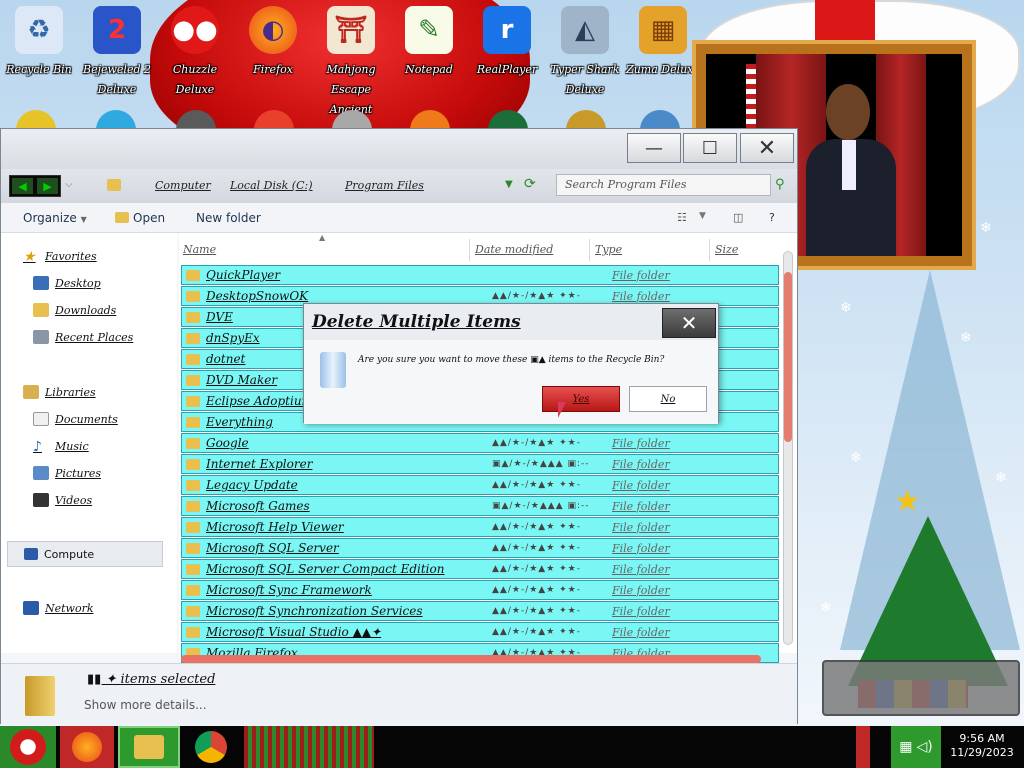 This screenshot has height=768, width=1024. Describe the element at coordinates (41, 419) in the screenshot. I see `documents-icon` at that location.